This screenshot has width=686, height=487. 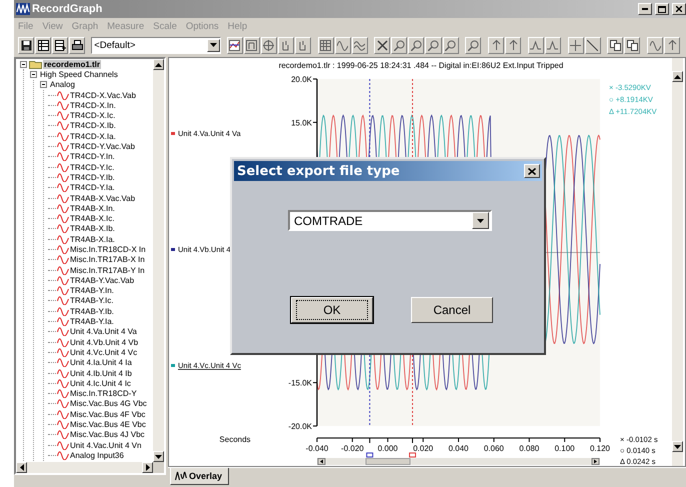 I want to click on peak-icon, so click(x=552, y=45).